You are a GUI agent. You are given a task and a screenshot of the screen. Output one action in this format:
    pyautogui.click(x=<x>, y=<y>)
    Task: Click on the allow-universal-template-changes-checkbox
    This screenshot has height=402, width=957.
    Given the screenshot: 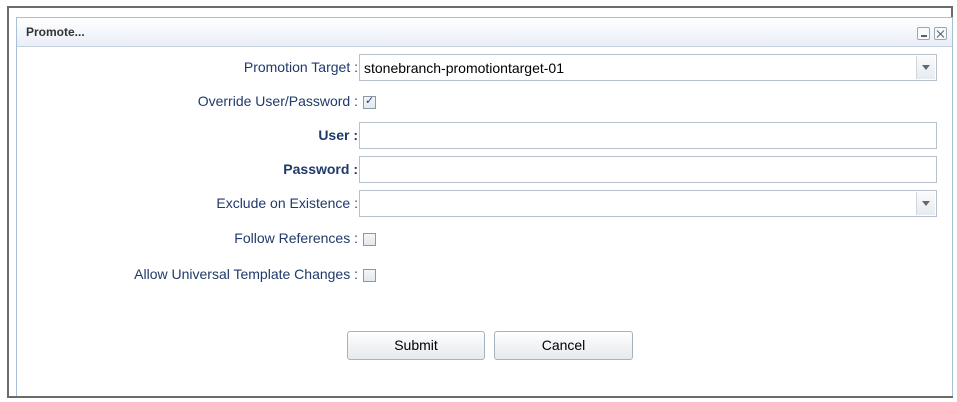 What is the action you would take?
    pyautogui.click(x=369, y=275)
    